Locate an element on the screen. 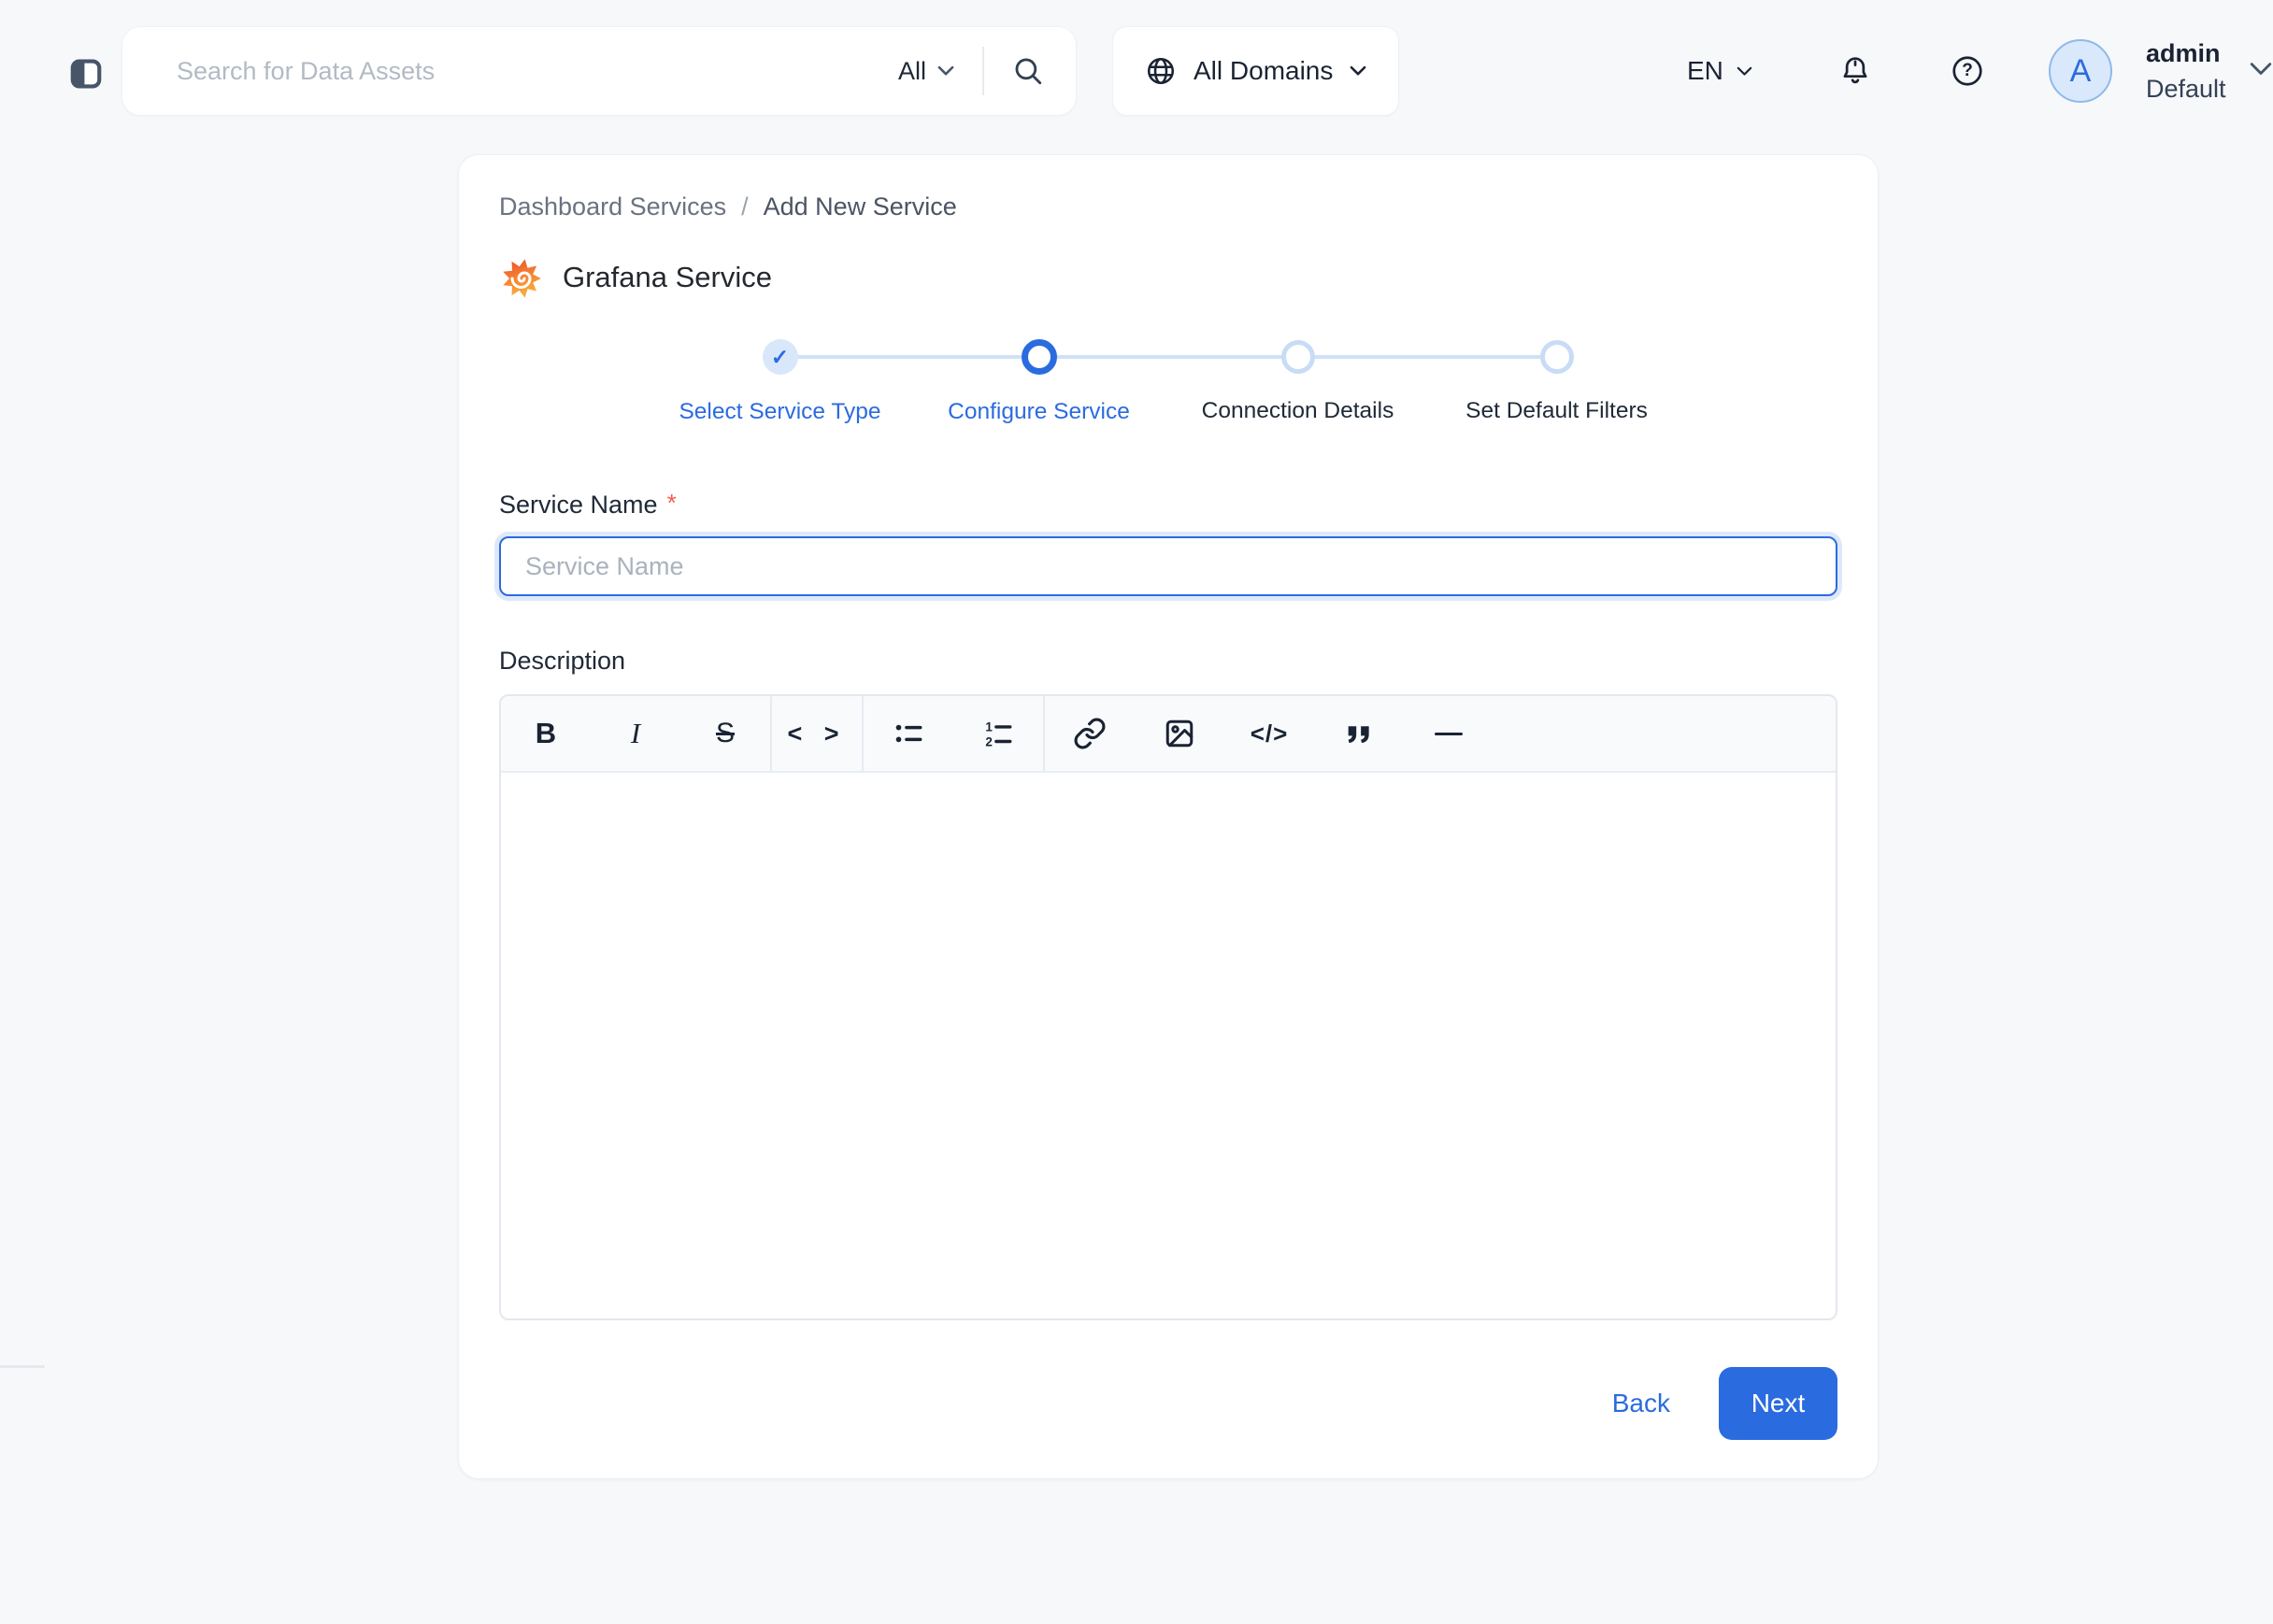 The height and width of the screenshot is (1624, 2273). horizontal-rule-icon is located at coordinates (1449, 733).